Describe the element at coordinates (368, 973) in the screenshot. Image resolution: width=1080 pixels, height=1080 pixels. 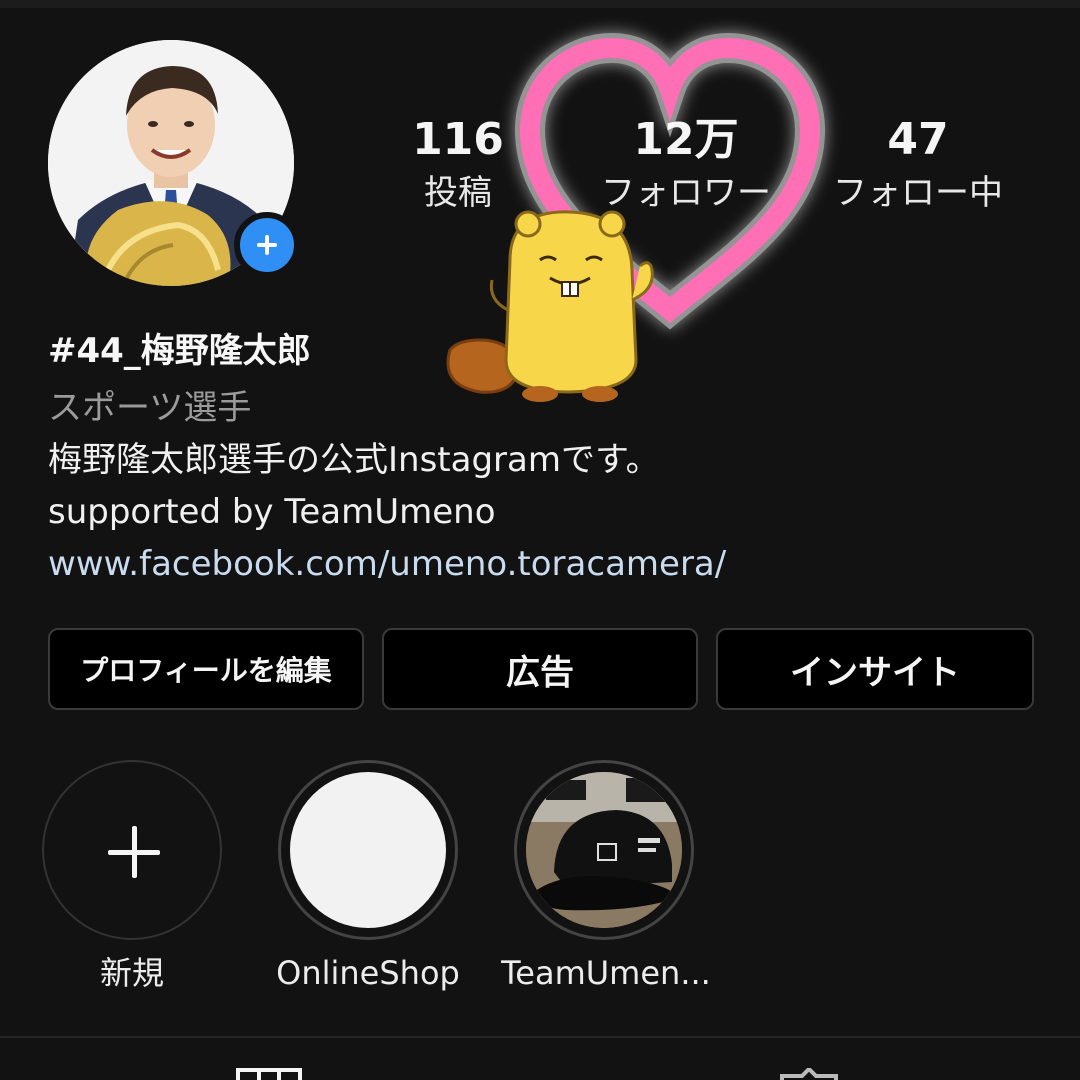
I see `highlight-label: OnlineShop` at that location.